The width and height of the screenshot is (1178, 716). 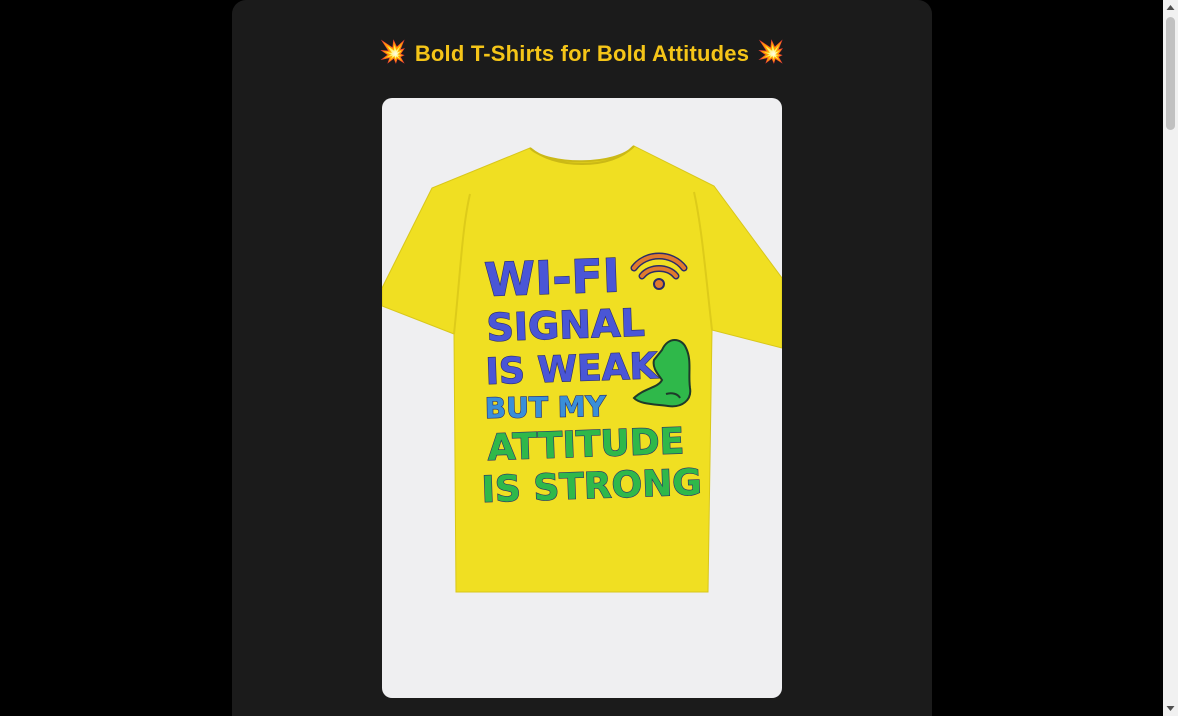 I want to click on print-line-3: IS WEAK, so click(x=572, y=369).